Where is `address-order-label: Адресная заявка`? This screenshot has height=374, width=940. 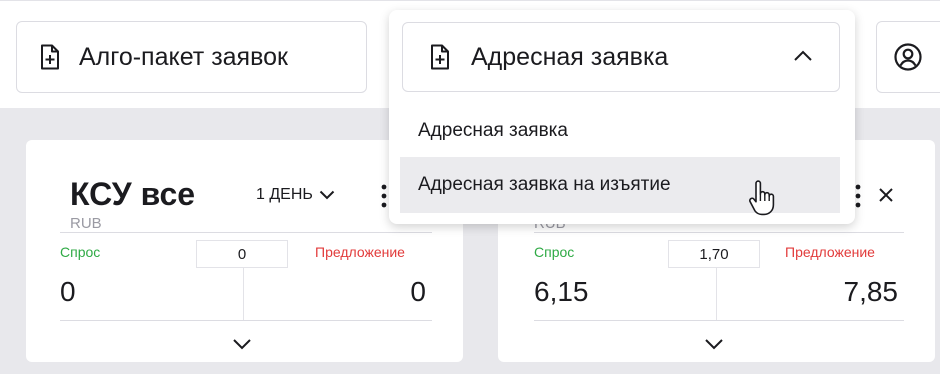
address-order-label: Адресная заявка is located at coordinates (570, 56).